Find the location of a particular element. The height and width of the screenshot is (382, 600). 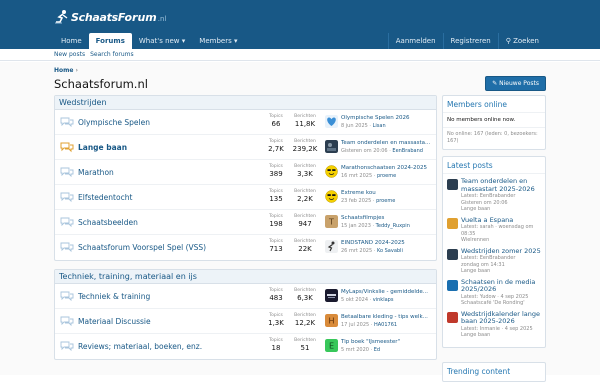

search-link: ⚲ Zoeken is located at coordinates (521, 41).